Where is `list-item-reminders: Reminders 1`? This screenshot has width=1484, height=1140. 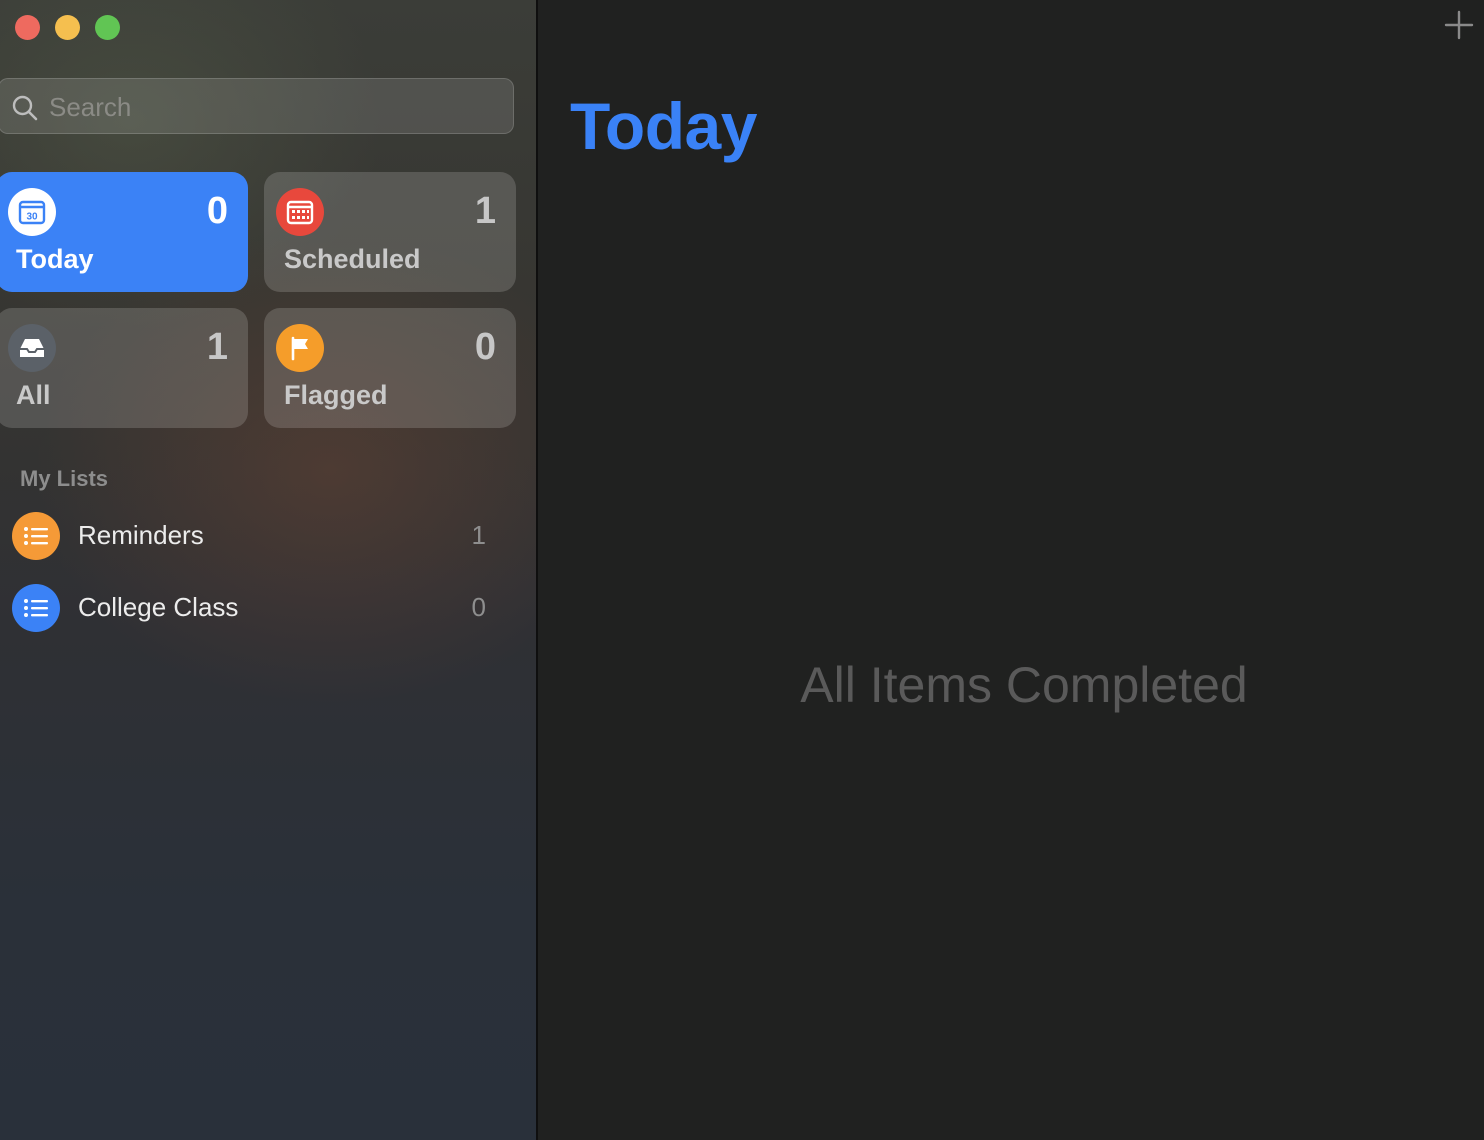 list-item-reminders: Reminders 1 is located at coordinates (260, 536).